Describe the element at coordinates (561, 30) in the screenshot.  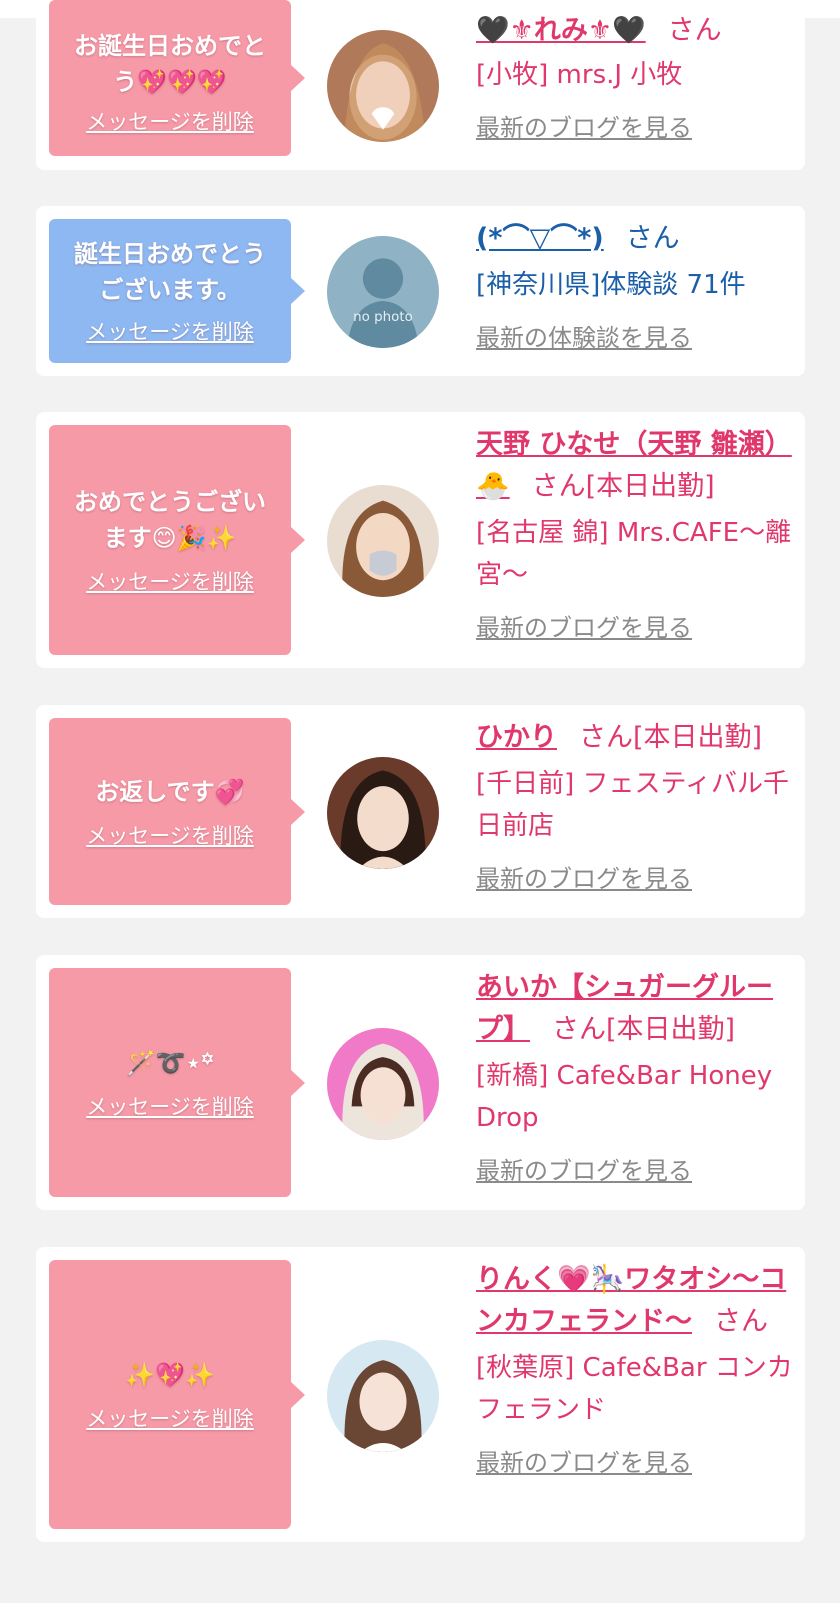
I see `user-name-link: 🖤⚜れみ⚜🖤` at that location.